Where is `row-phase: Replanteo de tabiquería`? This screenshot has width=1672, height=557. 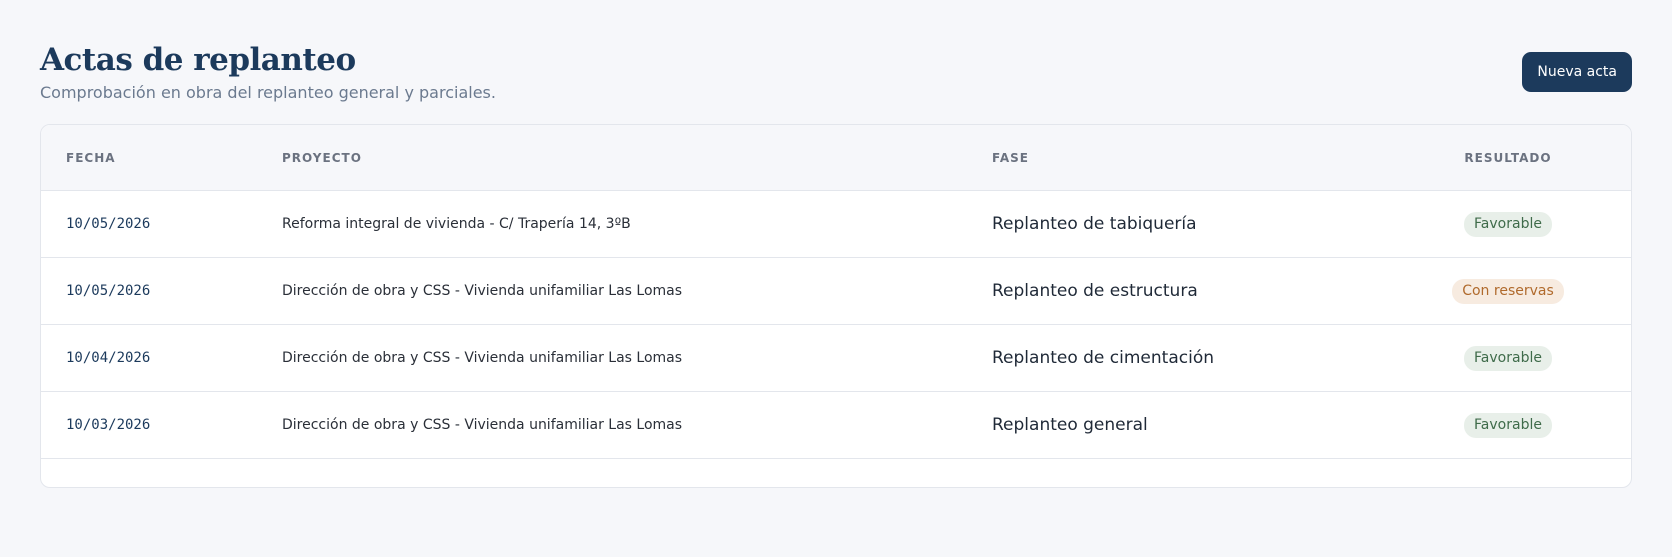 row-phase: Replanteo de tabiquería is located at coordinates (1094, 224).